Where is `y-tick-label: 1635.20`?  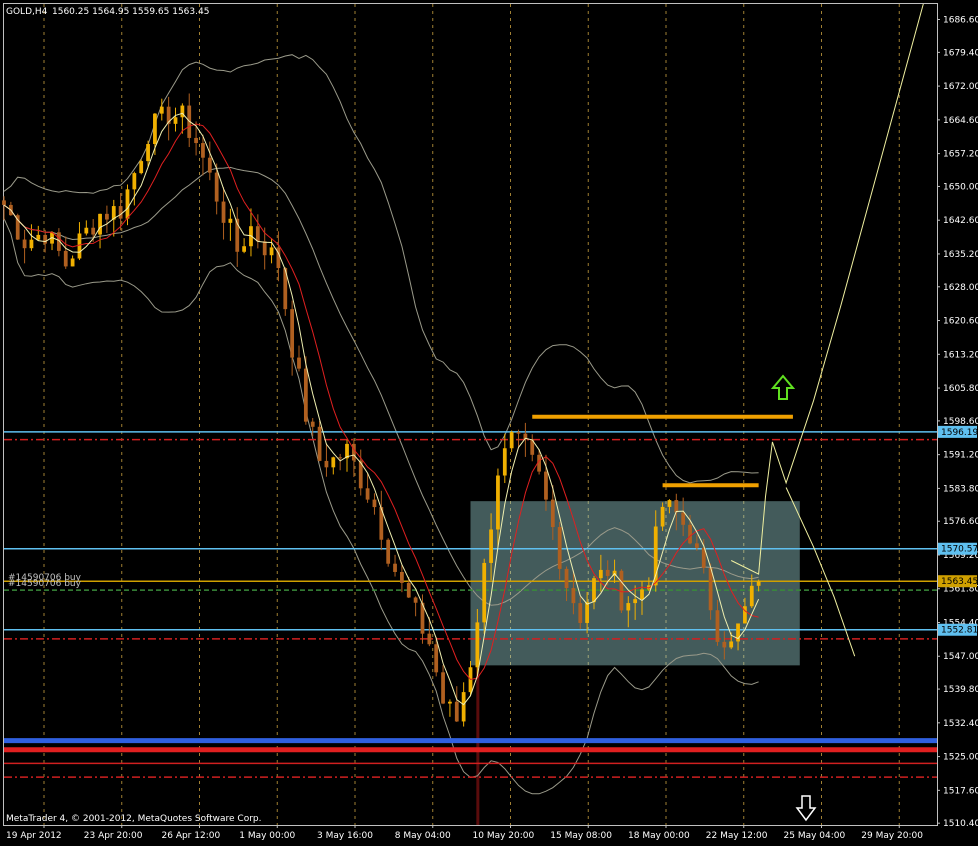
y-tick-label: 1635.20 is located at coordinates (960, 255).